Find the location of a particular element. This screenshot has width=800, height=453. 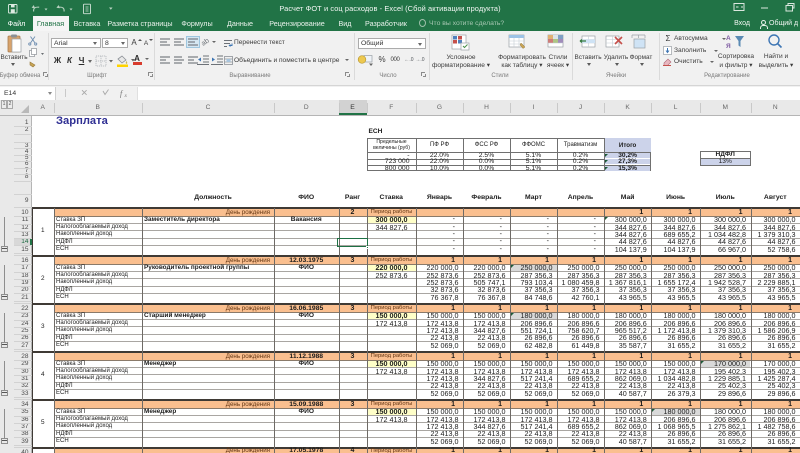

svg-text: f is located at coordinates (122, 93).